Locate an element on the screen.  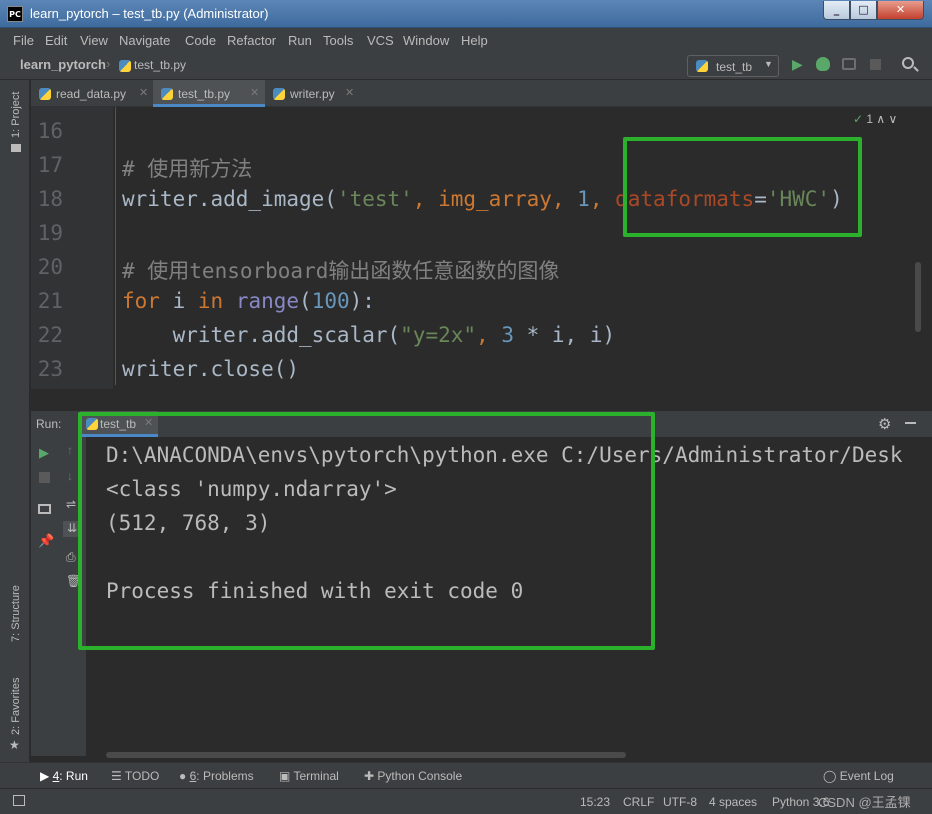
menu-help: Help is located at coordinates (474, 40).